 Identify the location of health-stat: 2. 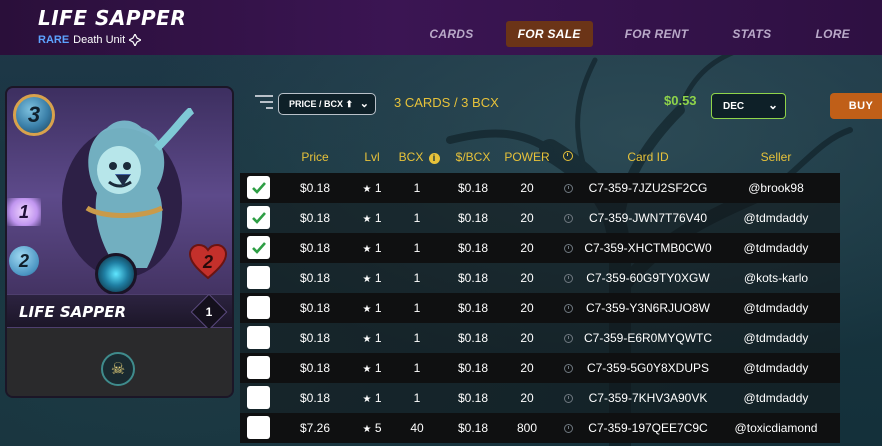
(208, 262).